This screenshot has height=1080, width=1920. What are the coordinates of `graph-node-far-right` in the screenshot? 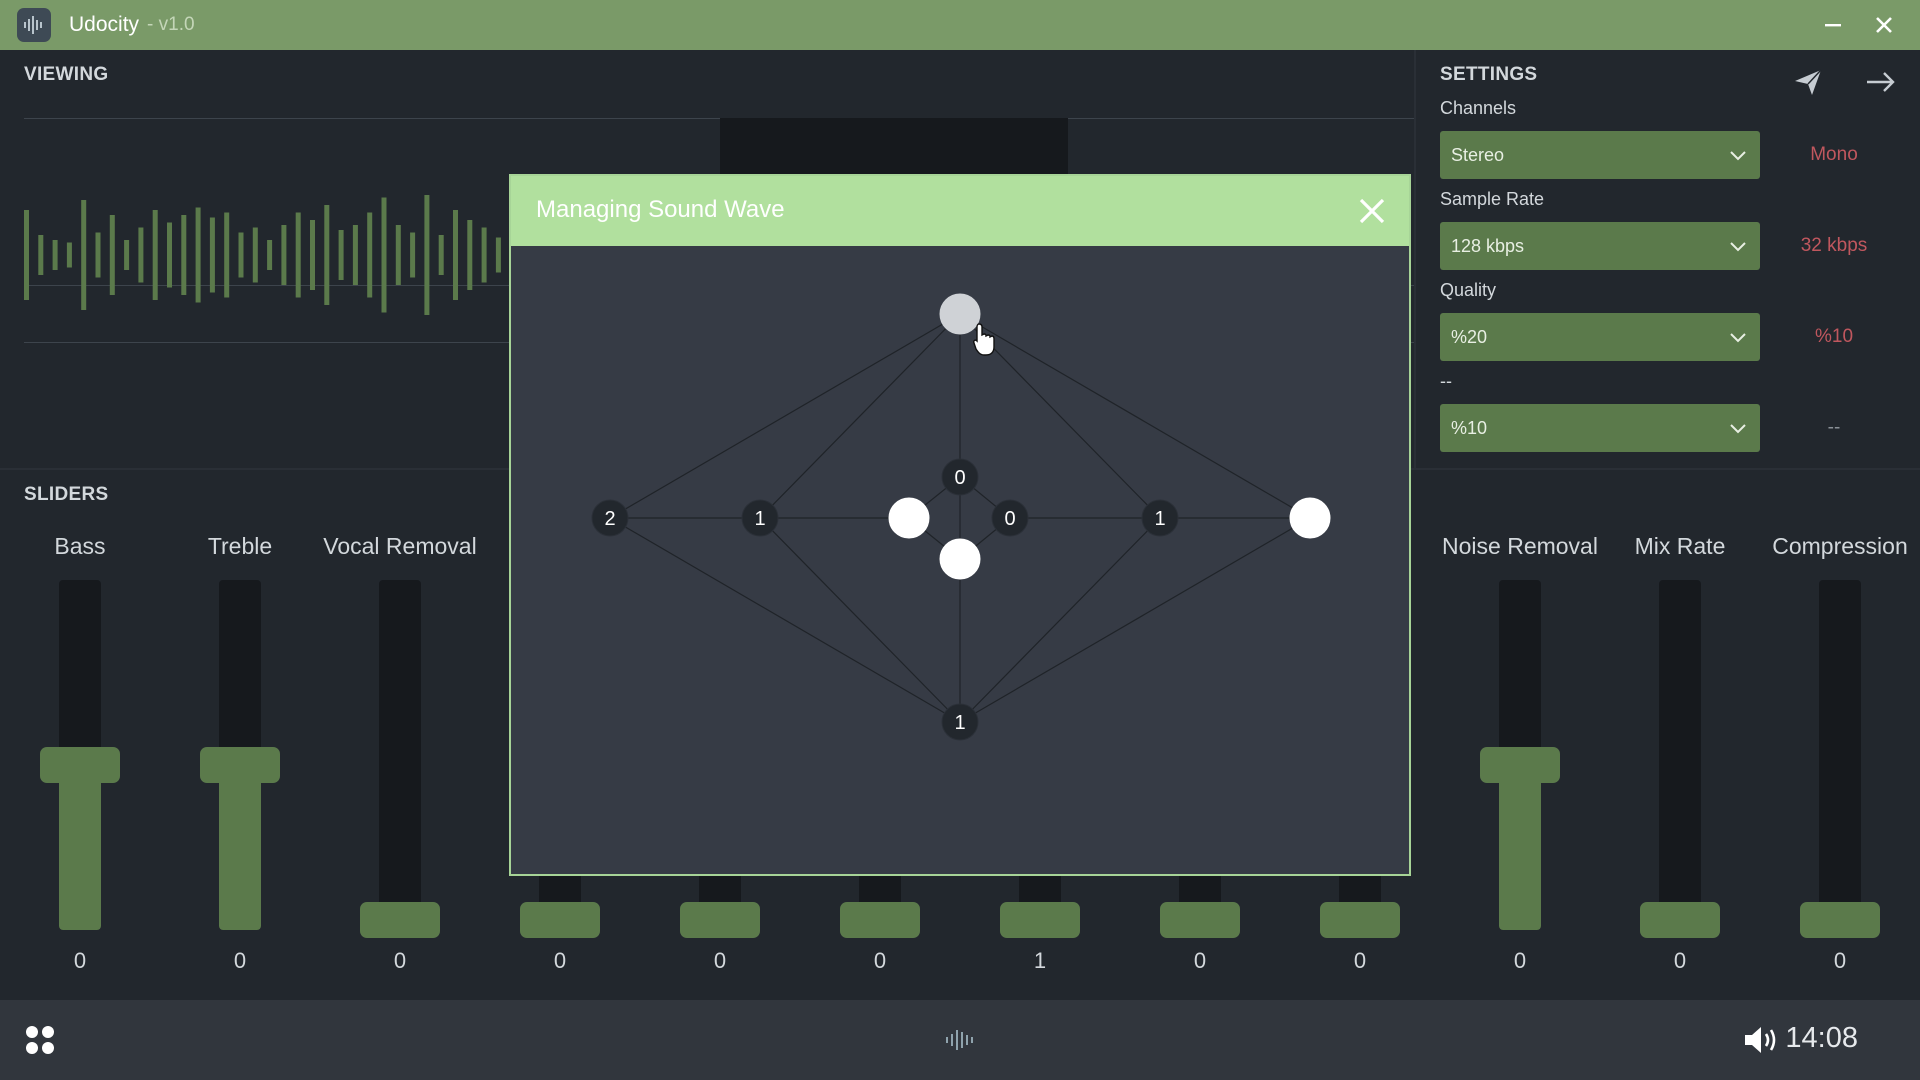 It's located at (1310, 518).